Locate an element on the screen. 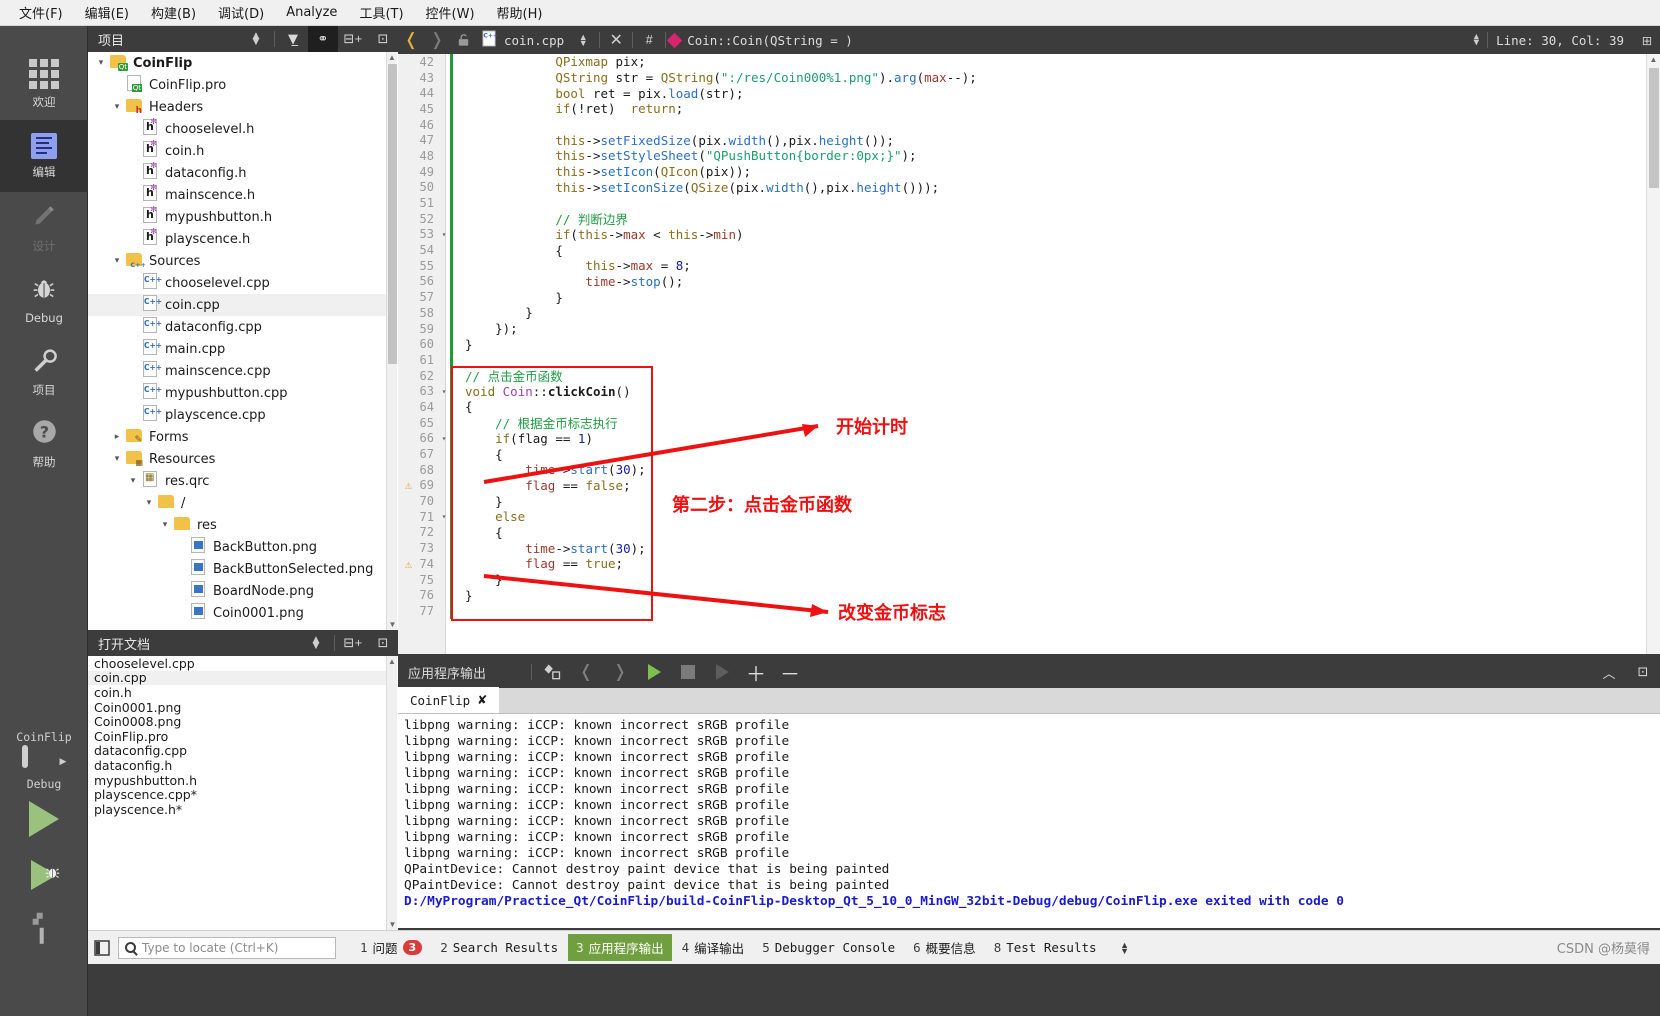 Image resolution: width=1660 pixels, height=1016 pixels. line-col-arrows: ▲ ▼ is located at coordinates (1476, 40).